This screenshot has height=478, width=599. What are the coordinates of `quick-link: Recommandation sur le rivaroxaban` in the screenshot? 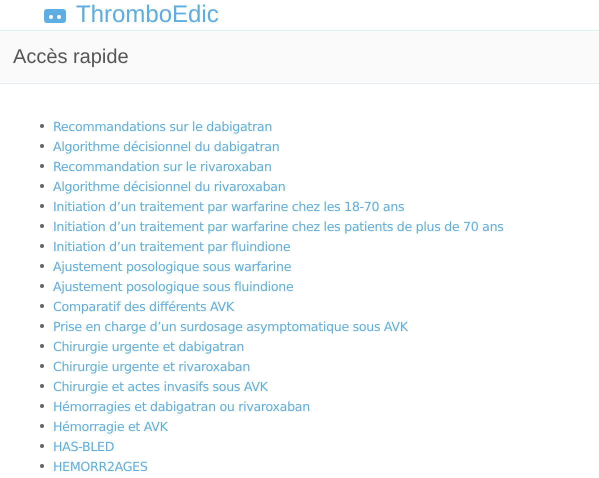 It's located at (162, 166).